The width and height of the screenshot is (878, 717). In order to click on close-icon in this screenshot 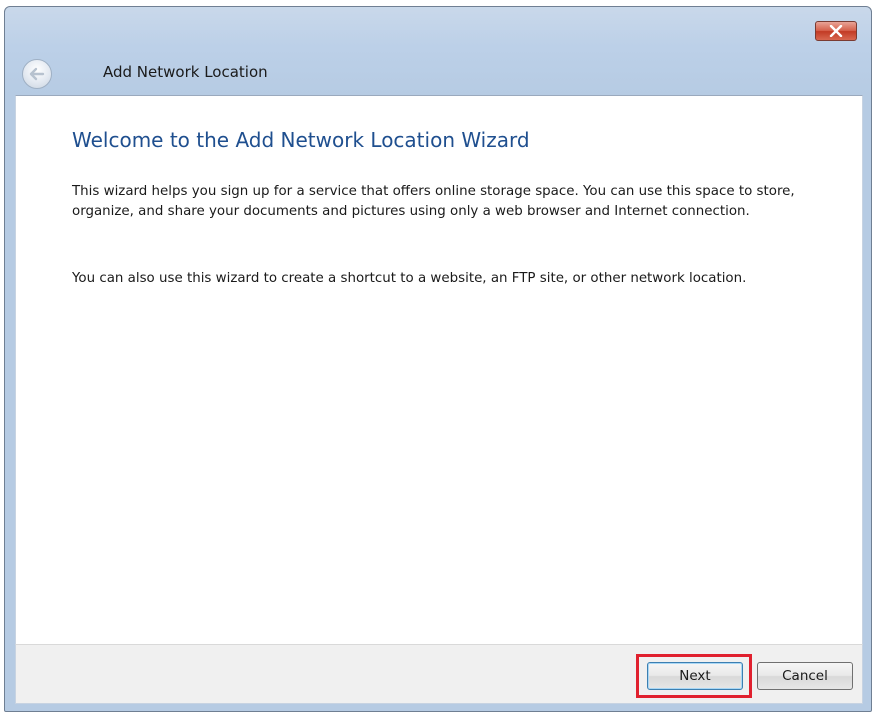, I will do `click(836, 31)`.